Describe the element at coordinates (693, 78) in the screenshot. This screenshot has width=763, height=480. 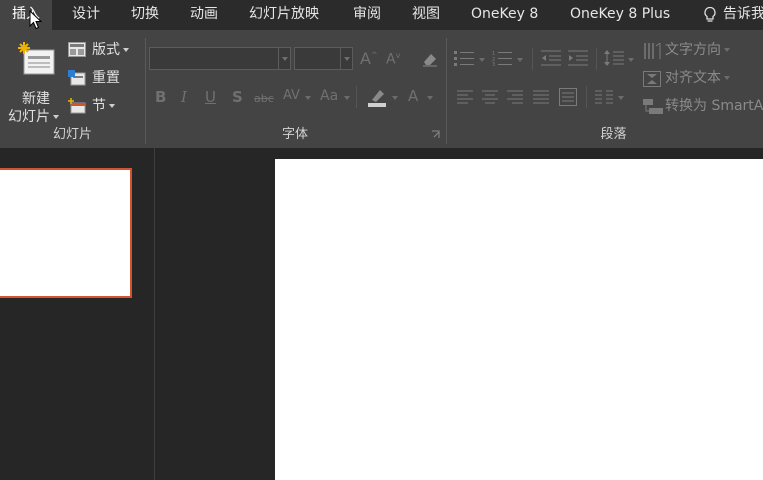
I see `align-text-label: 对齐文本` at that location.